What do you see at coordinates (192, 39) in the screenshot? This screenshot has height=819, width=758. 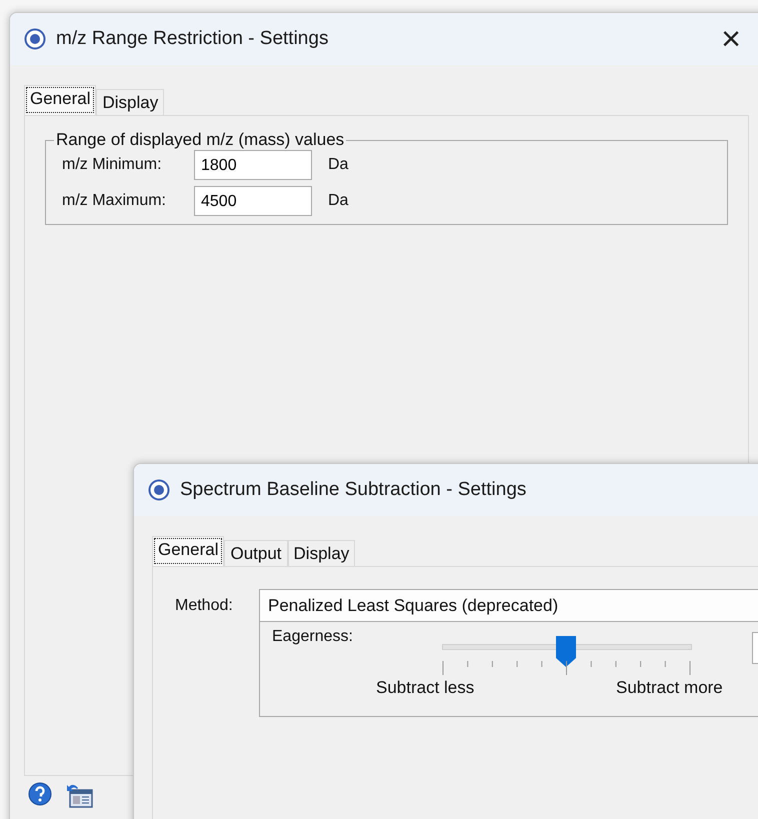 I see `window-title: m/z Range Restriction - Settings` at bounding box center [192, 39].